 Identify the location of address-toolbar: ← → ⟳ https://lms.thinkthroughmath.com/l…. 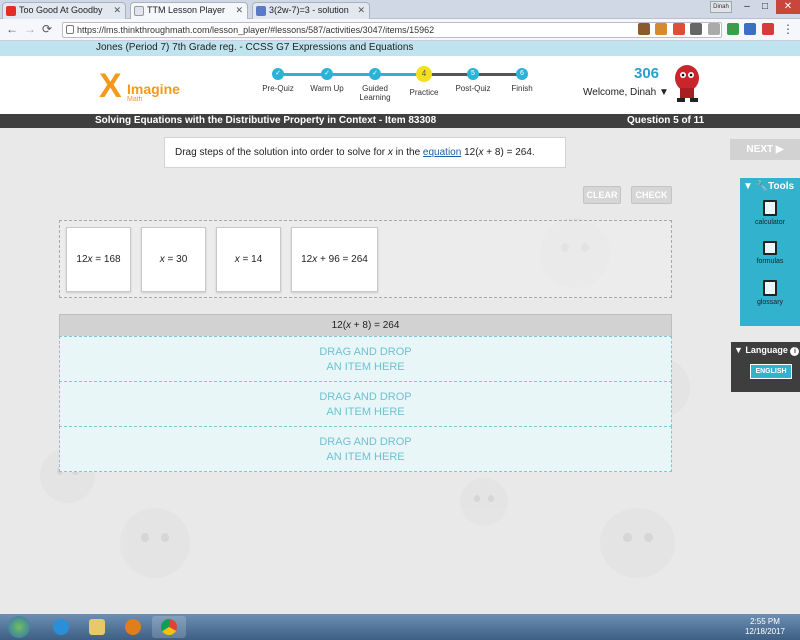
(400, 30).